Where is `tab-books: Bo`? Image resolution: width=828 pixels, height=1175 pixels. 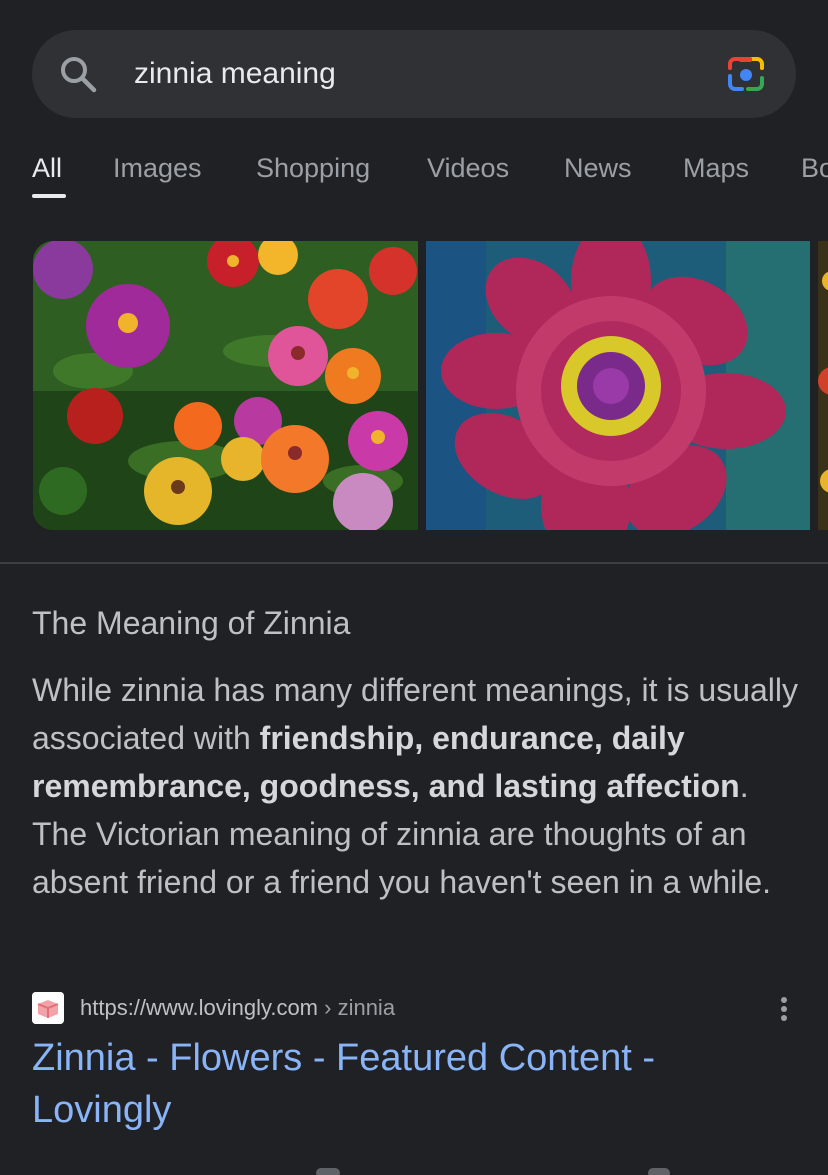 tab-books: Bo is located at coordinates (814, 168).